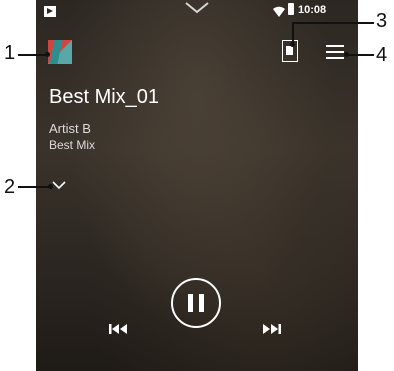  Describe the element at coordinates (60, 52) in the screenshot. I see `album-art-icon` at that location.